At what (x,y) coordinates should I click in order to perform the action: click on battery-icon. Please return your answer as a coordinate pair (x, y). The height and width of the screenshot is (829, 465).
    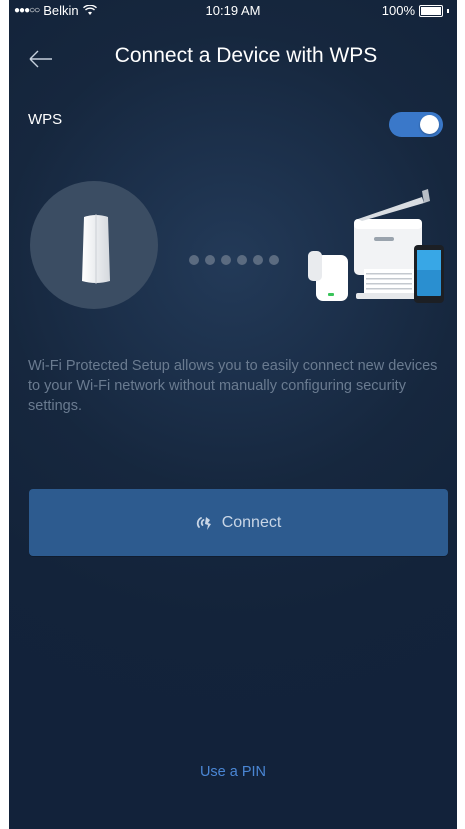
    Looking at the image, I should click on (431, 10).